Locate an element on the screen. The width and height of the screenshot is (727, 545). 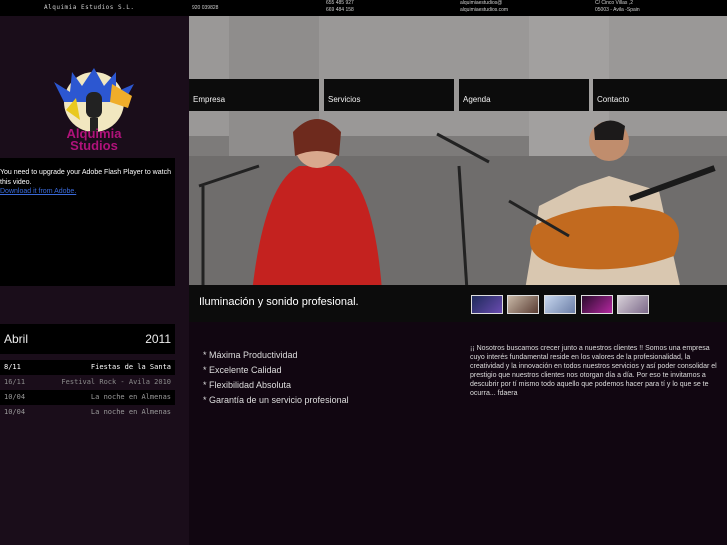
event-row: 16/11 Festival Rock - Avila 2010 is located at coordinates (87, 382).